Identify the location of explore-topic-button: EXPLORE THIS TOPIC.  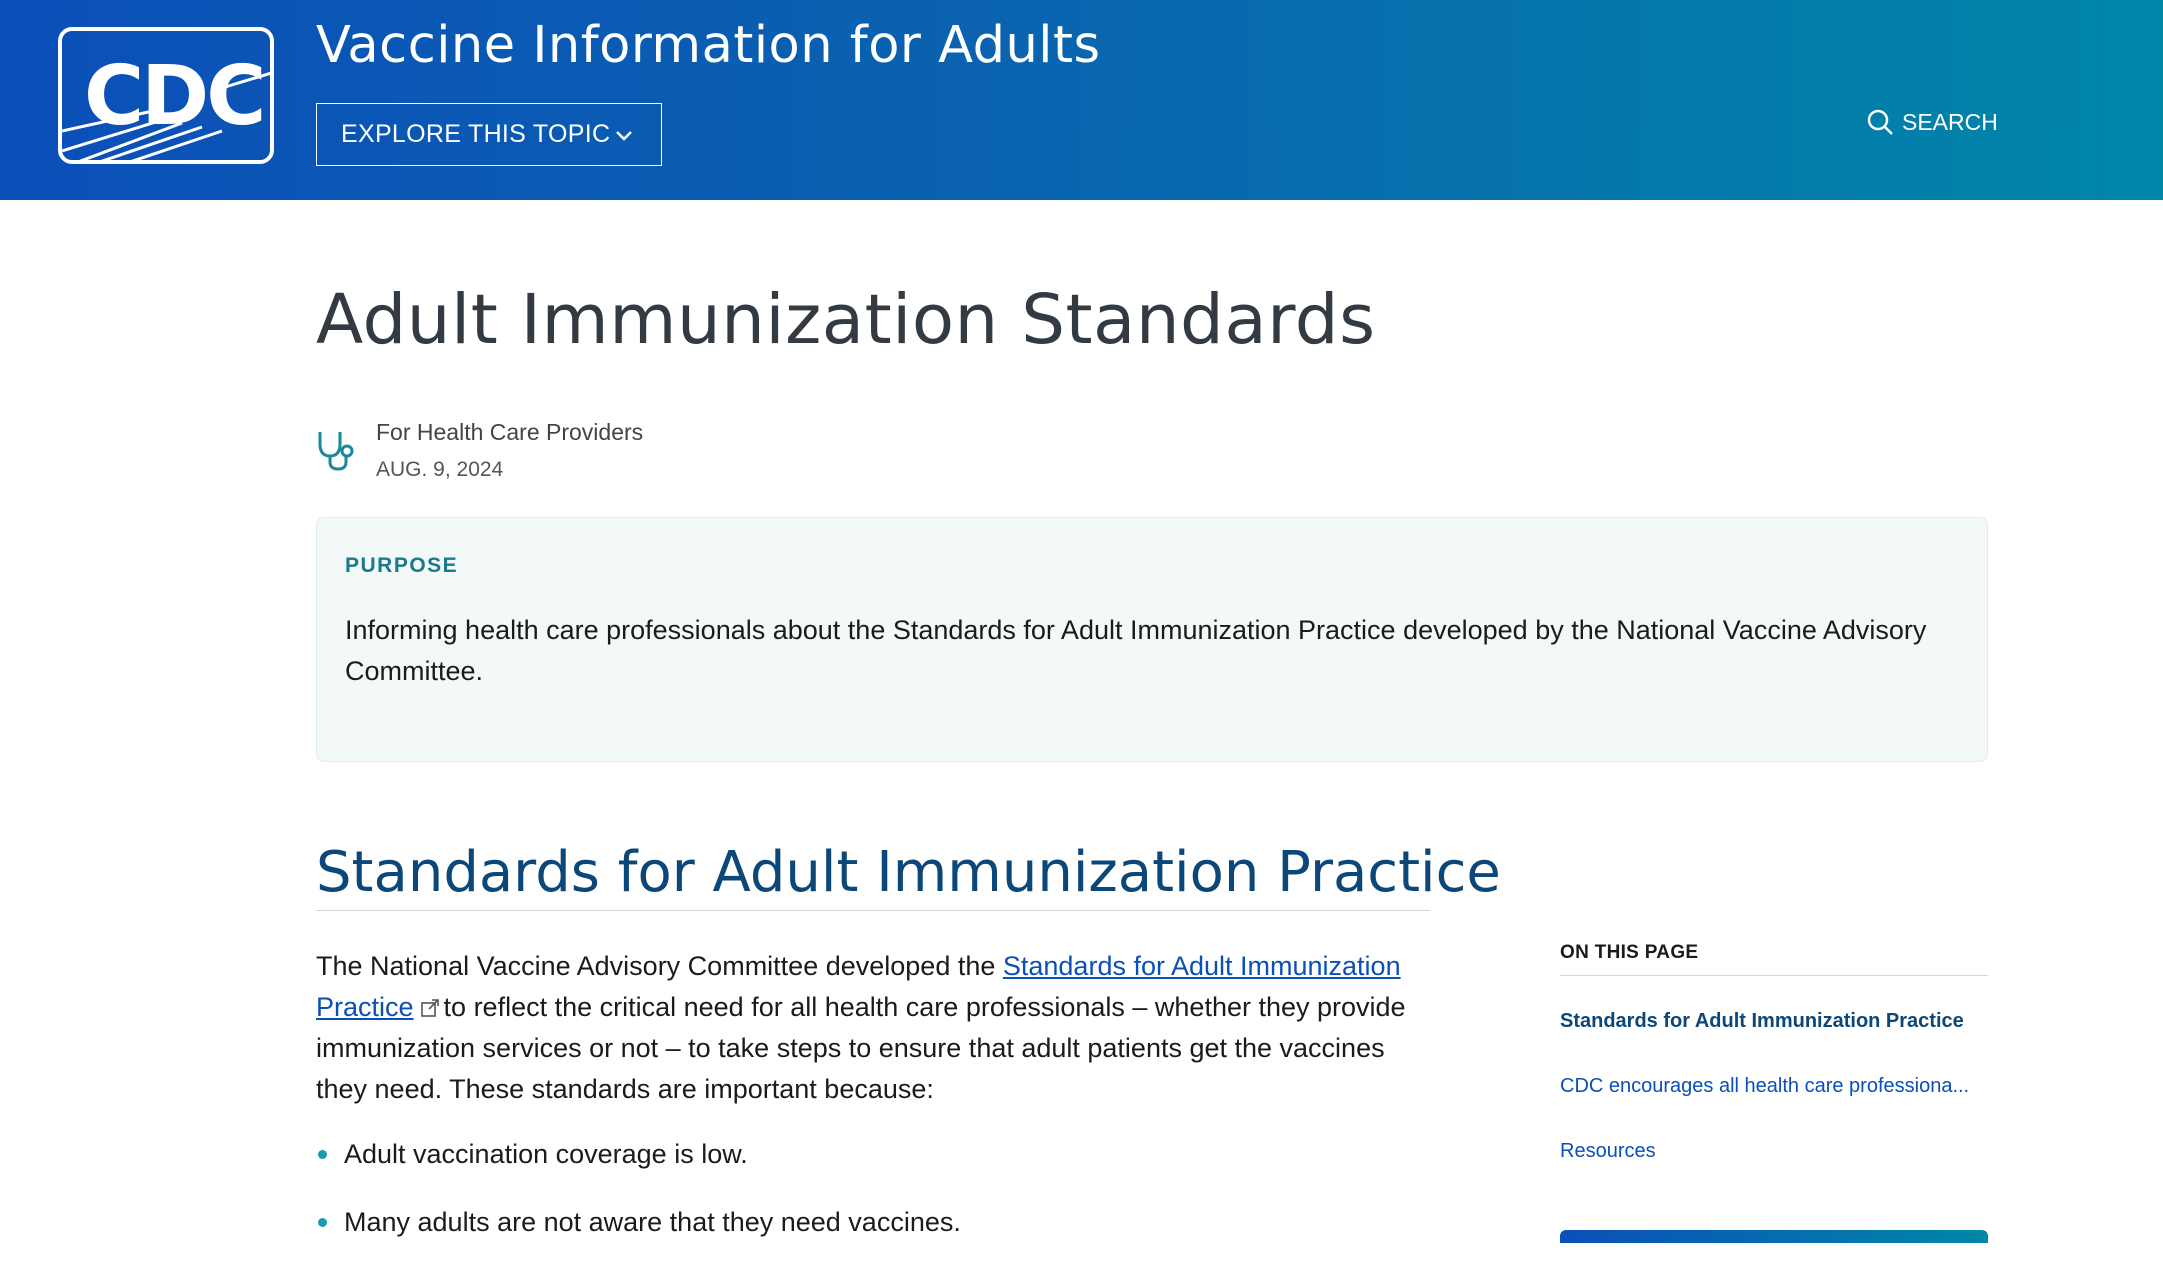
(489, 134).